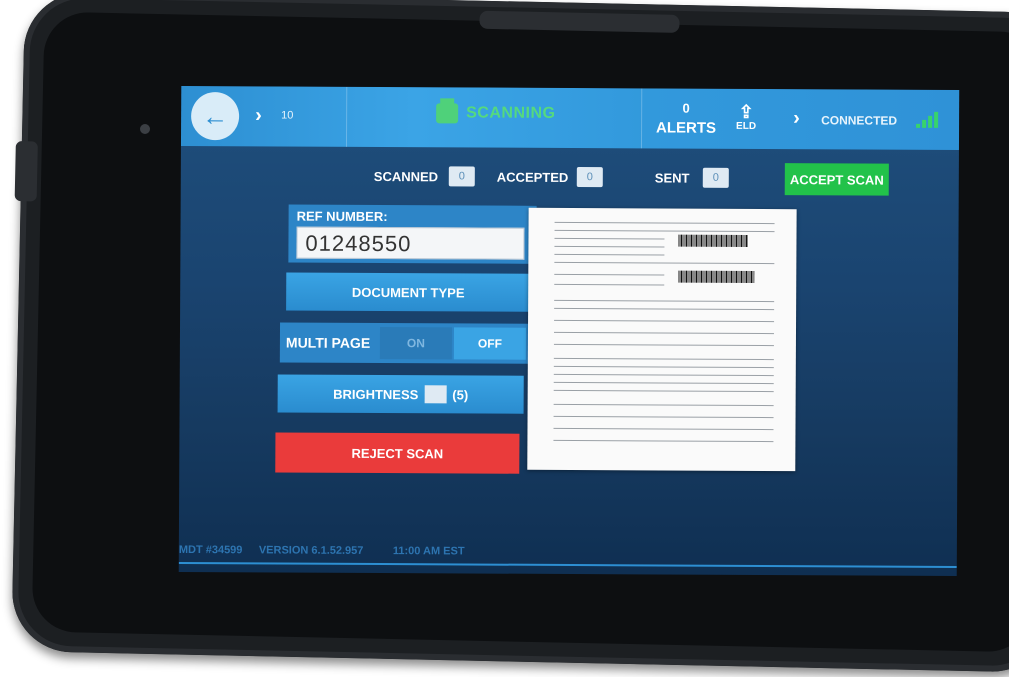 Image resolution: width=1009 pixels, height=677 pixels. Describe the element at coordinates (406, 176) in the screenshot. I see `scanned-label: SCANNED` at that location.